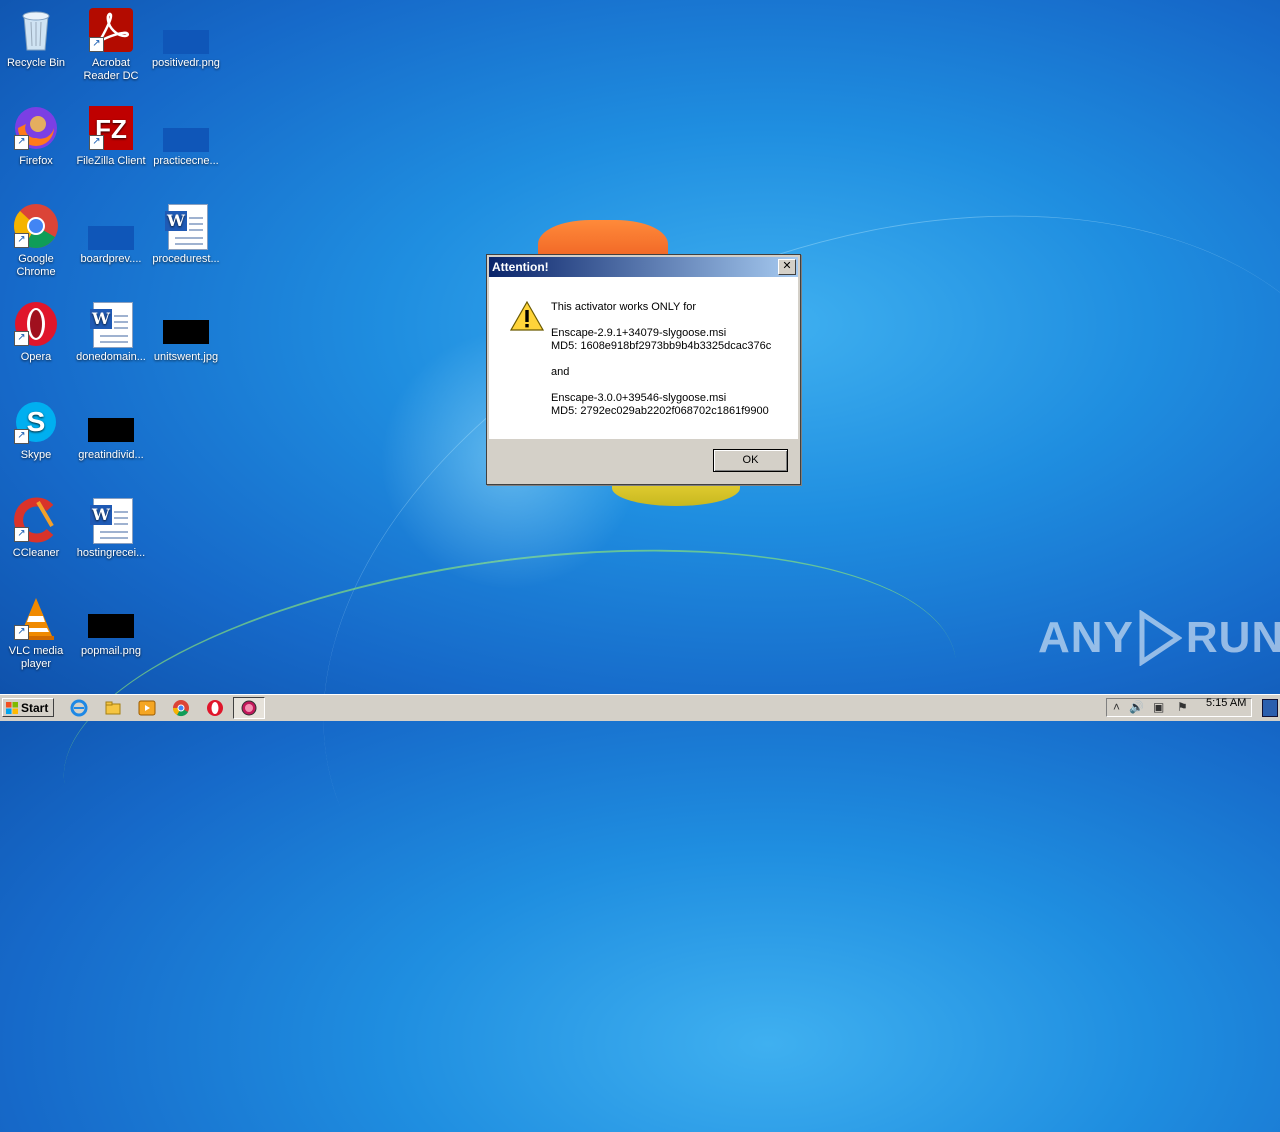 The image size is (1280, 1132). Describe the element at coordinates (113, 708) in the screenshot. I see `explorer-icon` at that location.